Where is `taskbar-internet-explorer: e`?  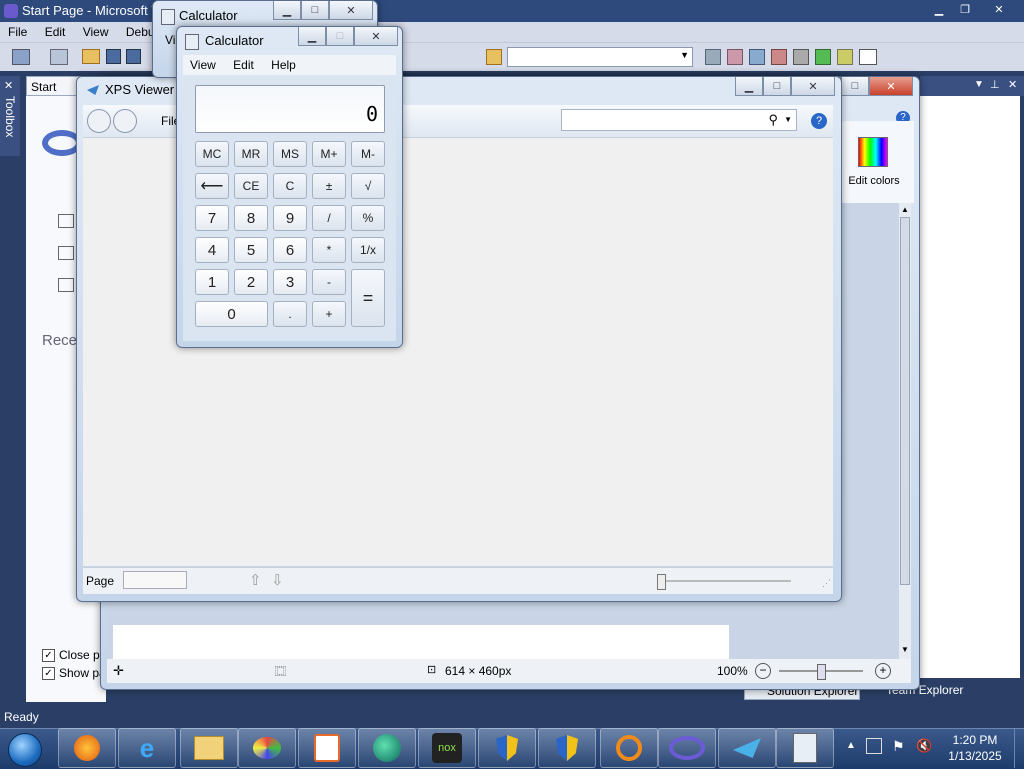 taskbar-internet-explorer: e is located at coordinates (147, 748).